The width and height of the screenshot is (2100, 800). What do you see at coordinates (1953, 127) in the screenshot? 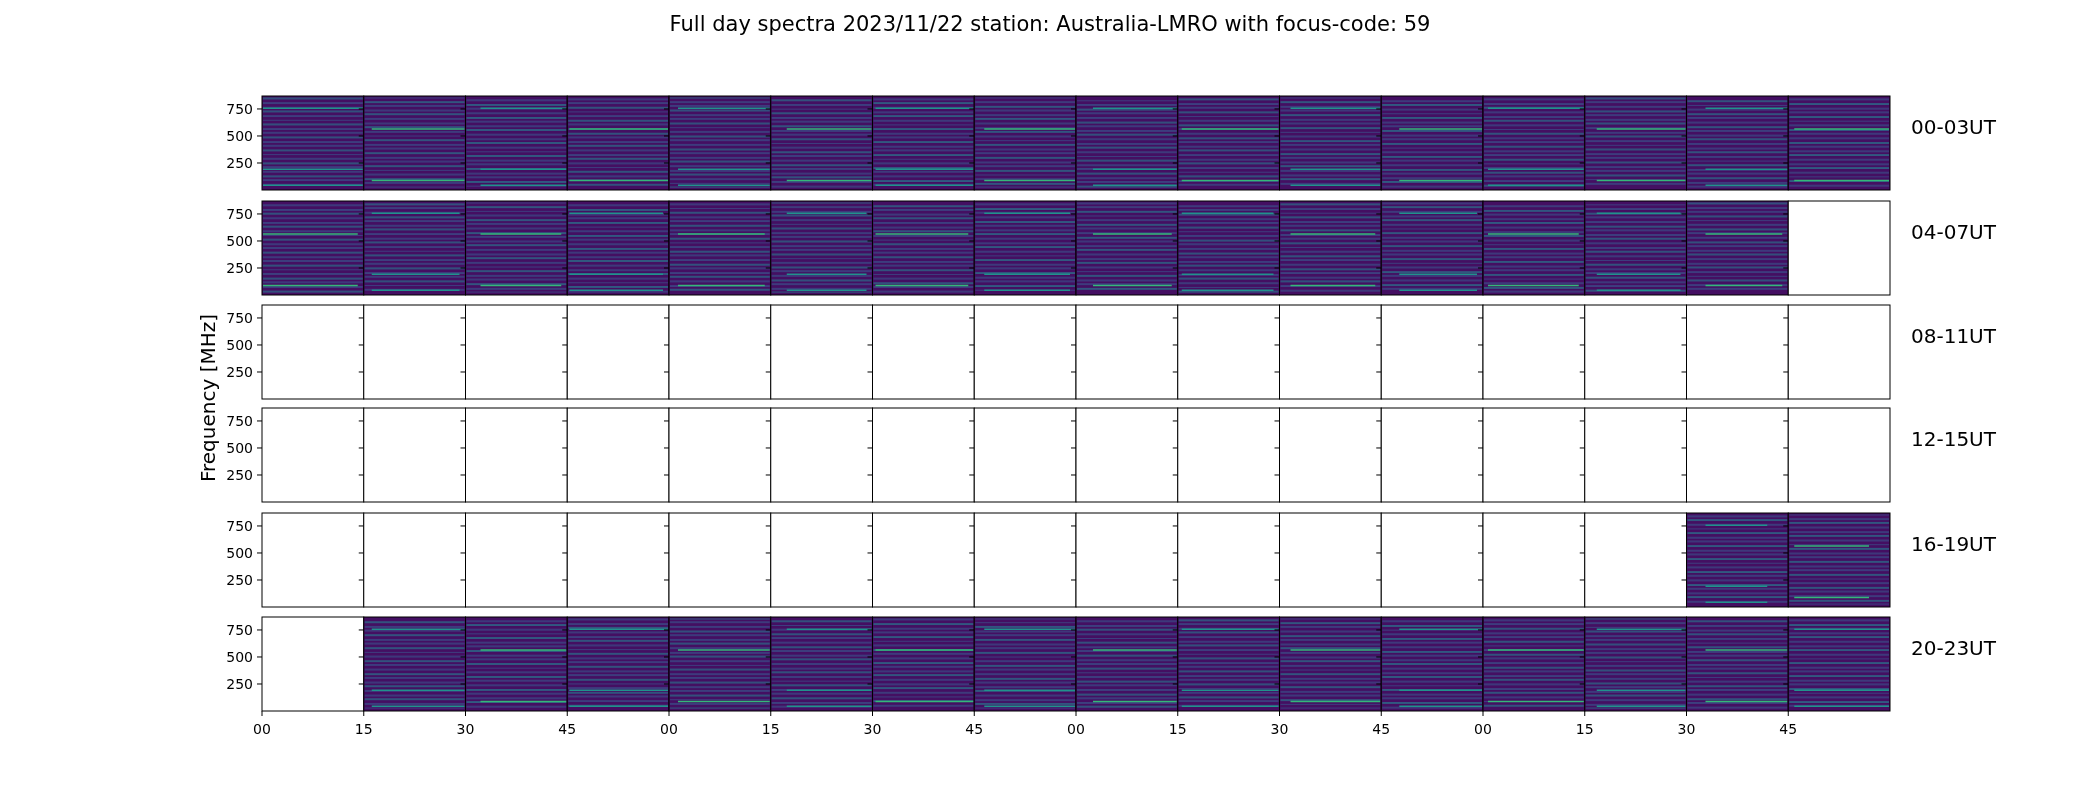
I see `row-time-label: 00-03UT` at bounding box center [1953, 127].